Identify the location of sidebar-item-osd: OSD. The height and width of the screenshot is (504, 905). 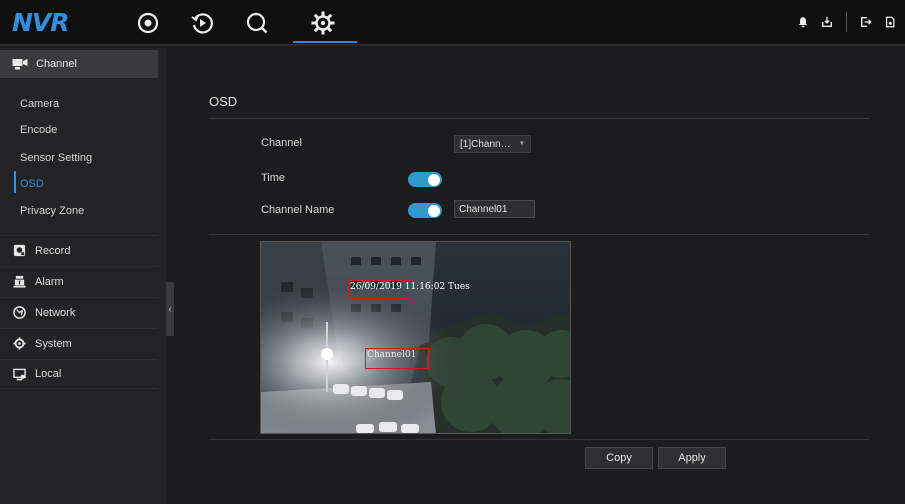
(32, 184).